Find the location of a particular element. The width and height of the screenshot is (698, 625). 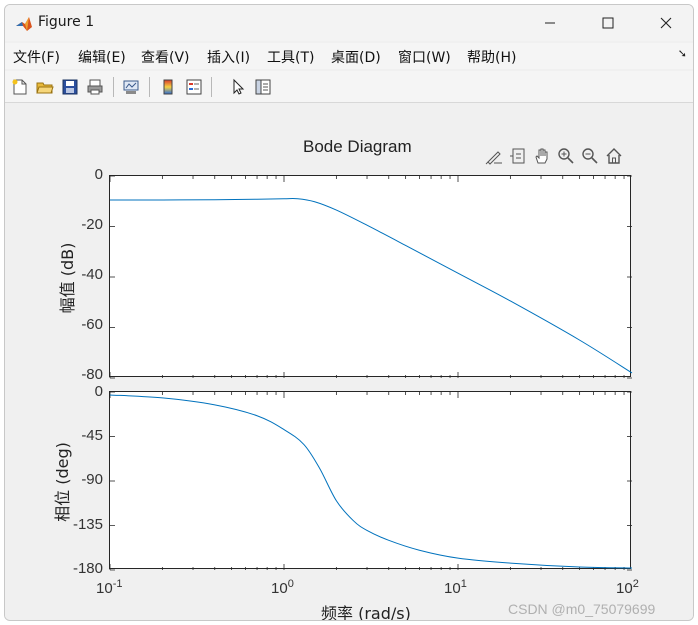

phase-ytick: -180 is located at coordinates (87, 568).